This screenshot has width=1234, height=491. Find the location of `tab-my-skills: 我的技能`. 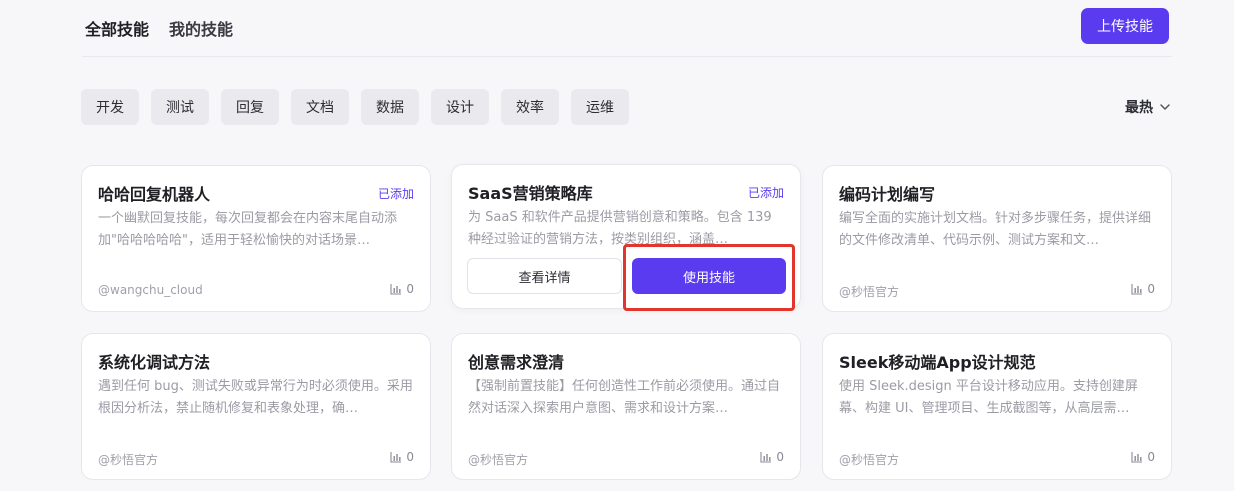

tab-my-skills: 我的技能 is located at coordinates (201, 28).